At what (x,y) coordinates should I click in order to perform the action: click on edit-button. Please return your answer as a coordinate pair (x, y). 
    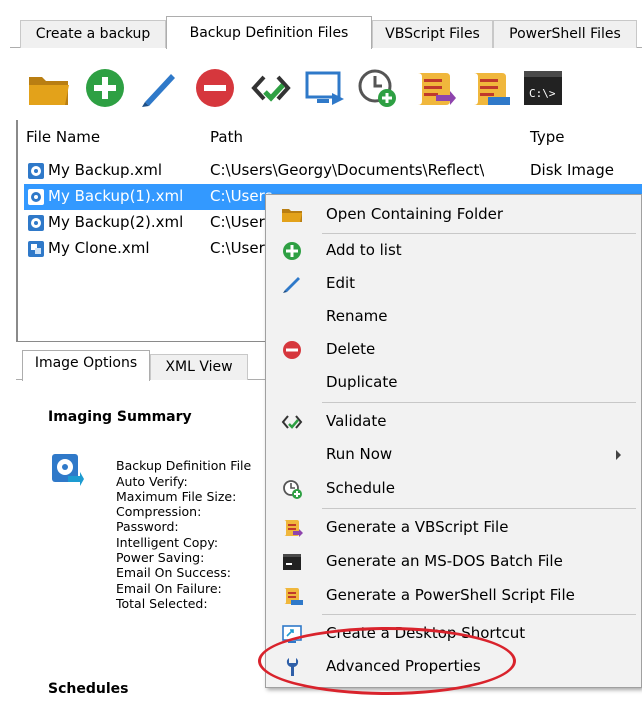
    Looking at the image, I should click on (159, 88).